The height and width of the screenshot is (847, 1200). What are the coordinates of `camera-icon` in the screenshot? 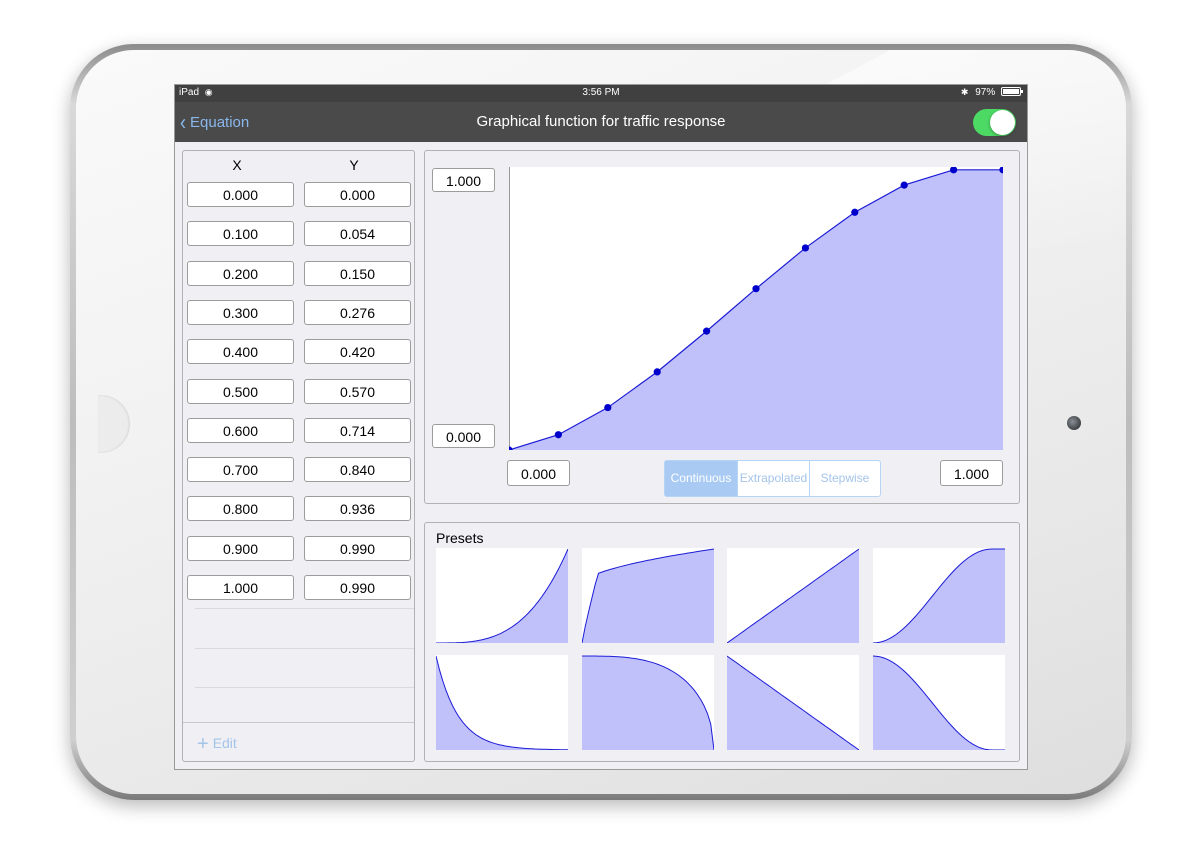 It's located at (1074, 423).